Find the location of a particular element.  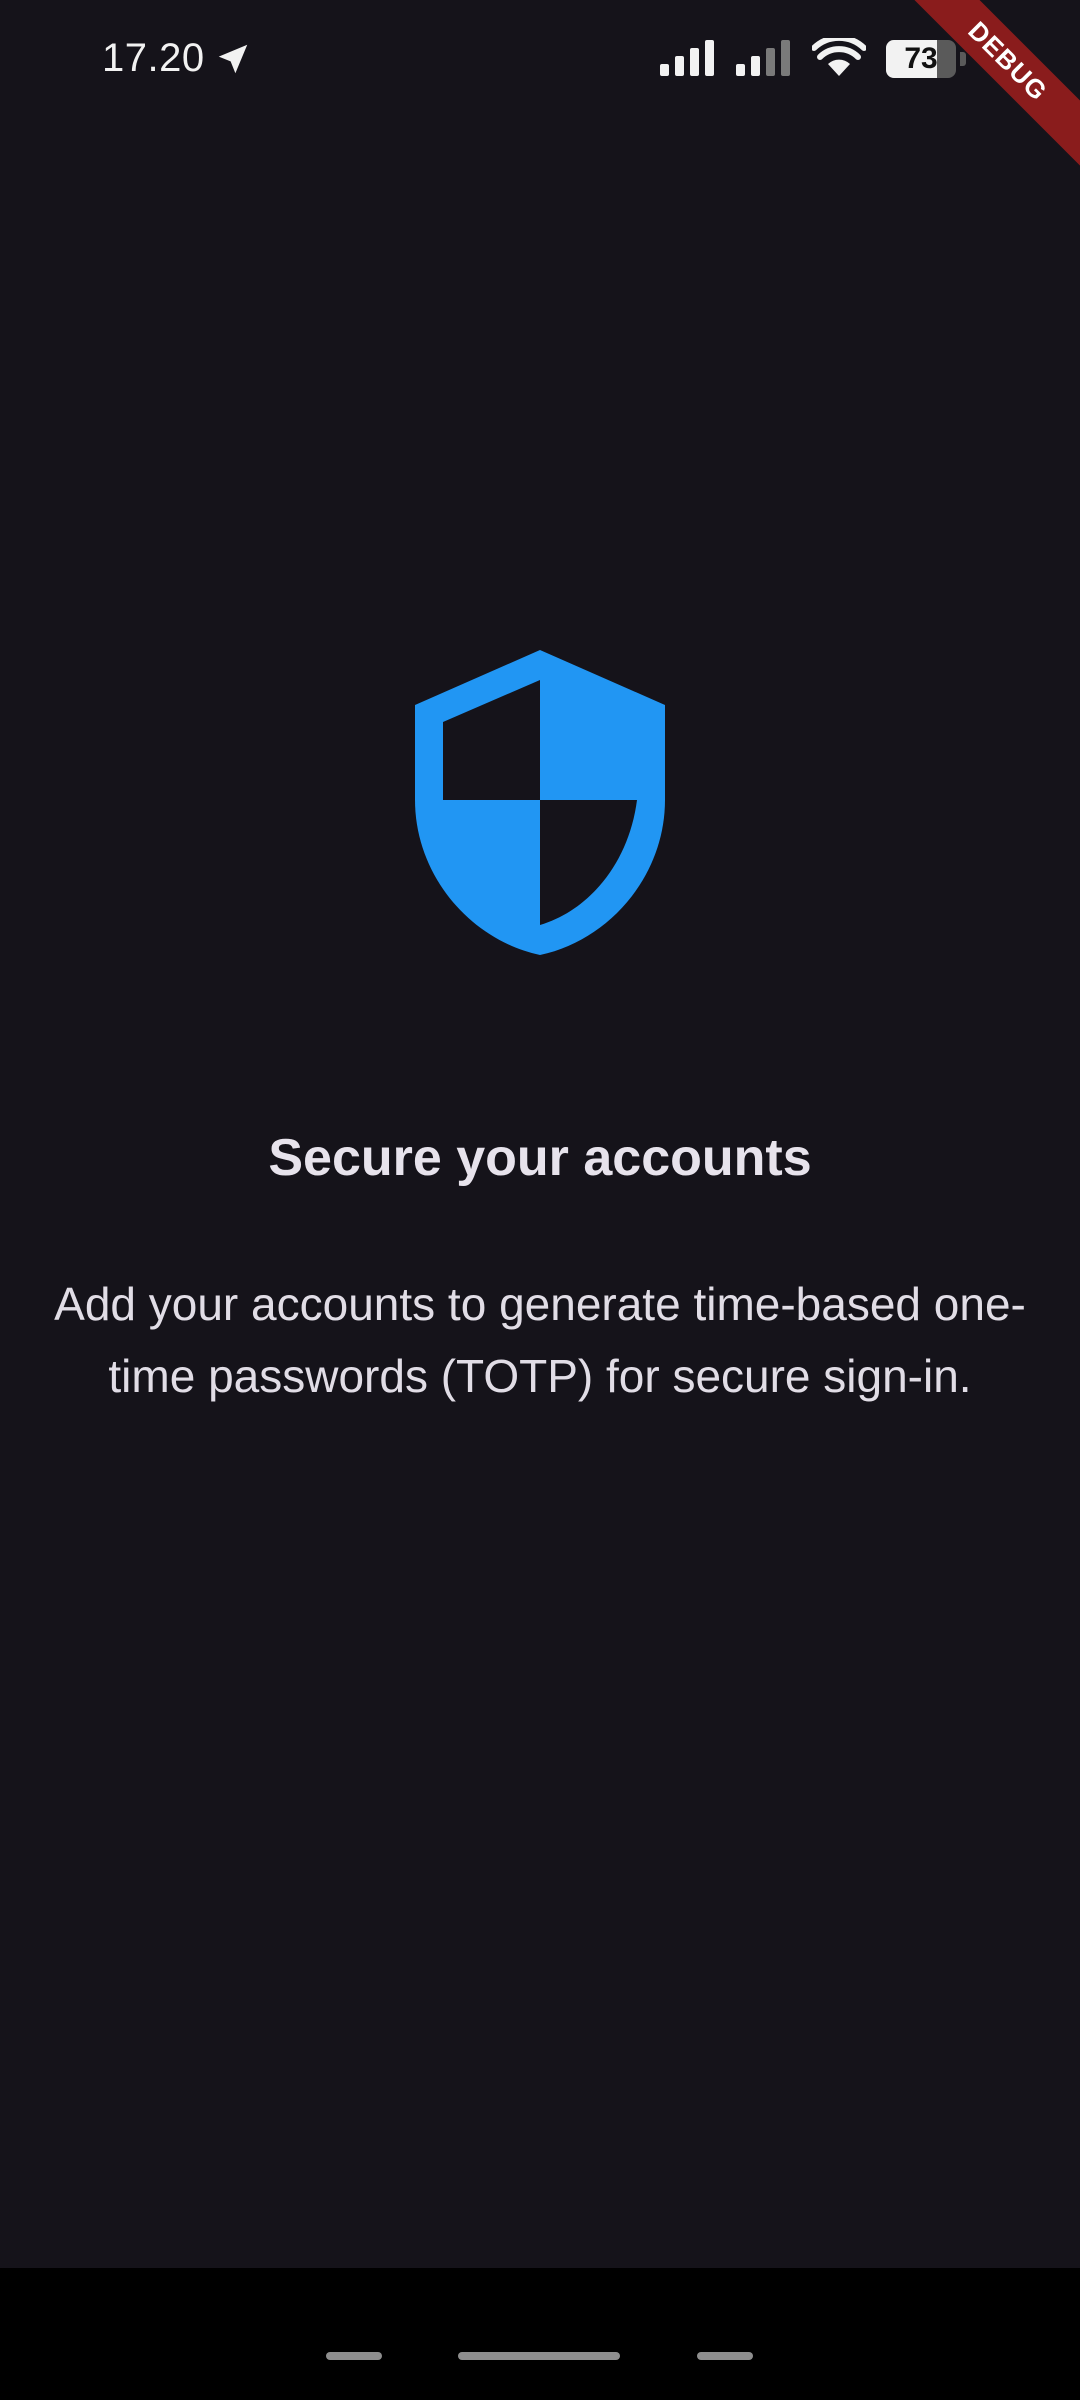

battery-icon: 73 is located at coordinates (926, 59).